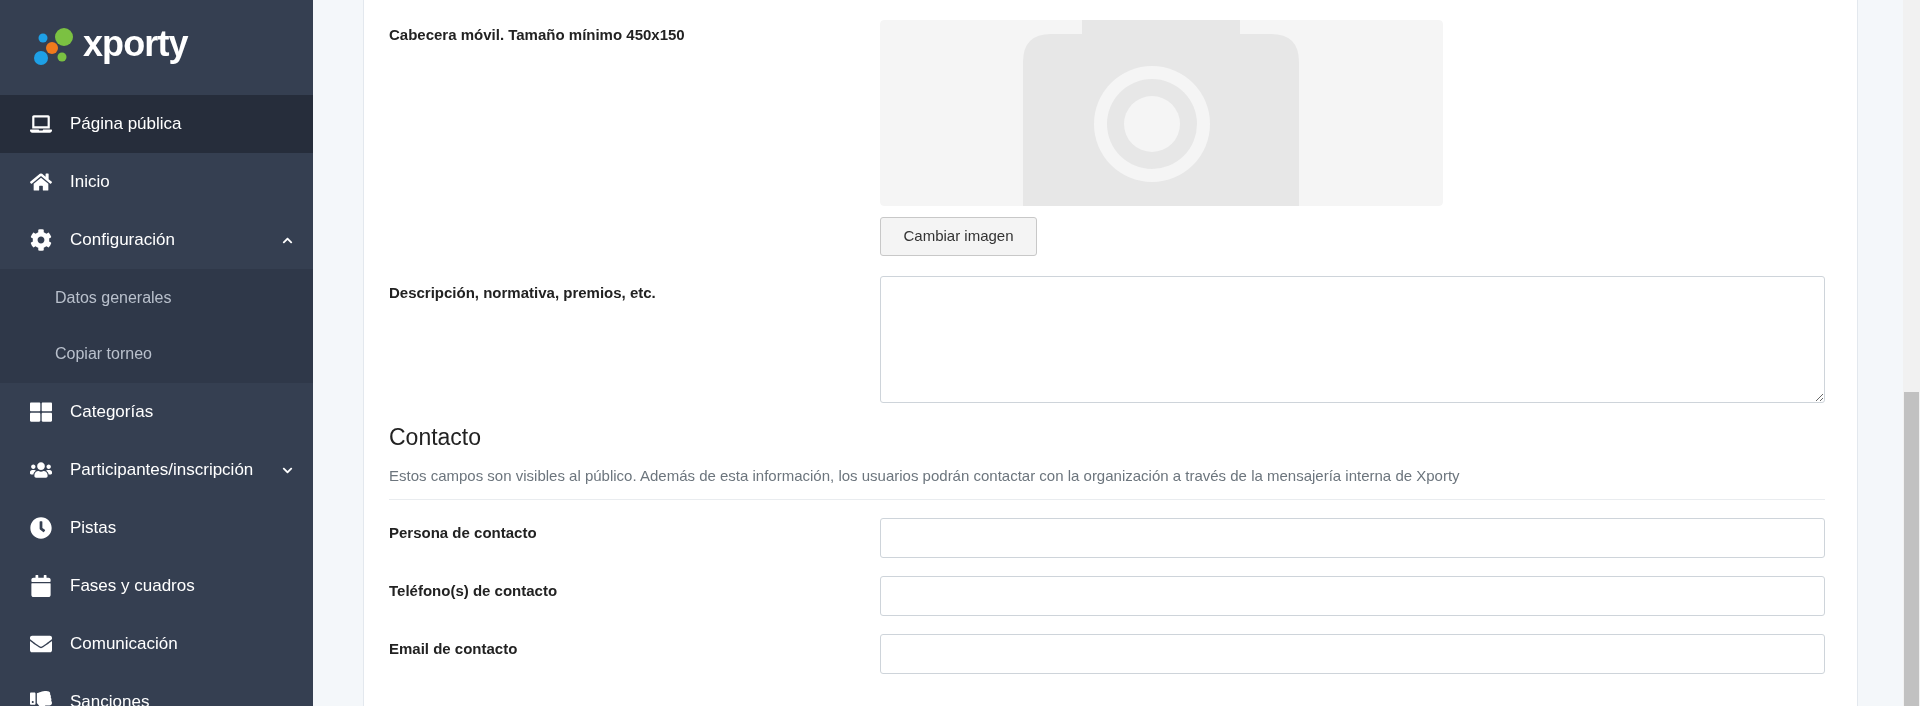 This screenshot has height=706, width=1920. Describe the element at coordinates (436, 437) in the screenshot. I see `section-heading: Contacto` at that location.